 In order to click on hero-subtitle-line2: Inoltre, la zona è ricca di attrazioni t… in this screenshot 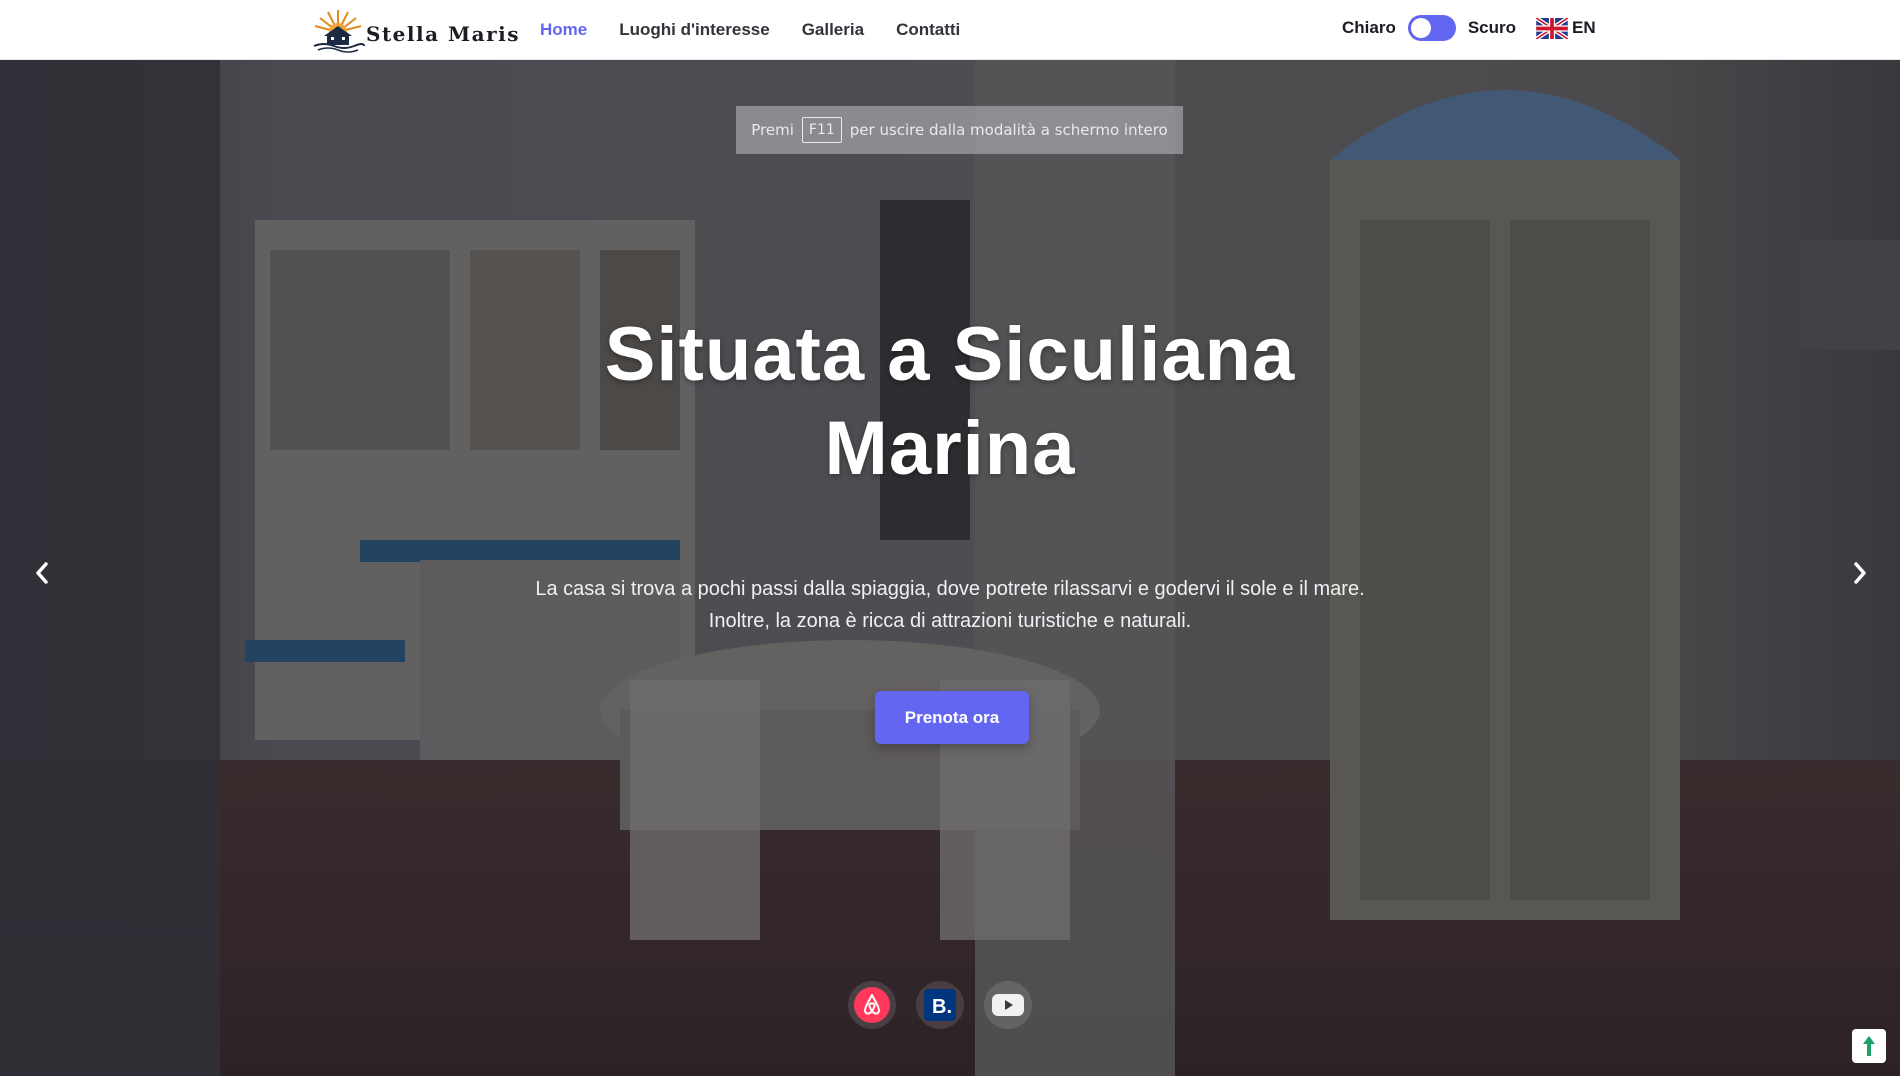, I will do `click(950, 621)`.